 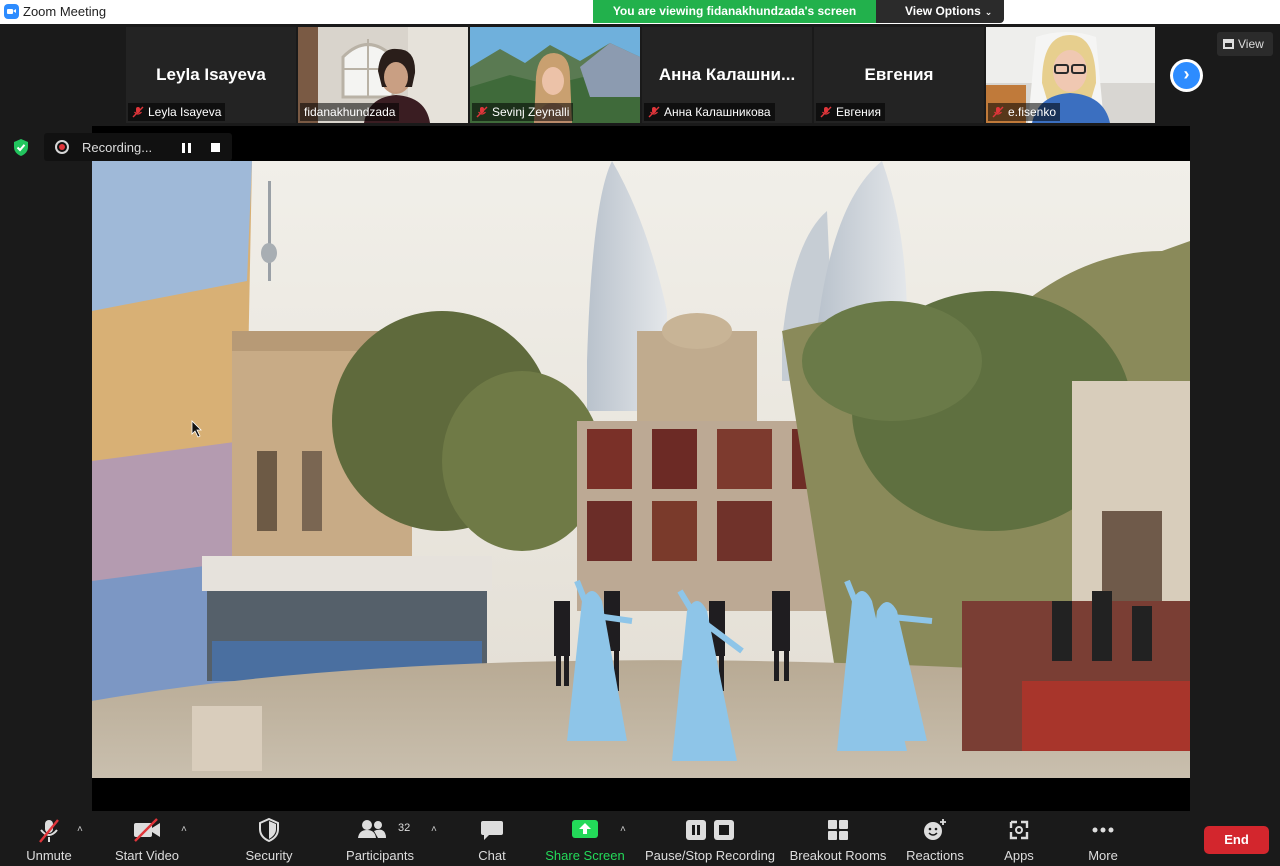 I want to click on participant-tile: Sevinj Zeynalli, so click(x=555, y=75).